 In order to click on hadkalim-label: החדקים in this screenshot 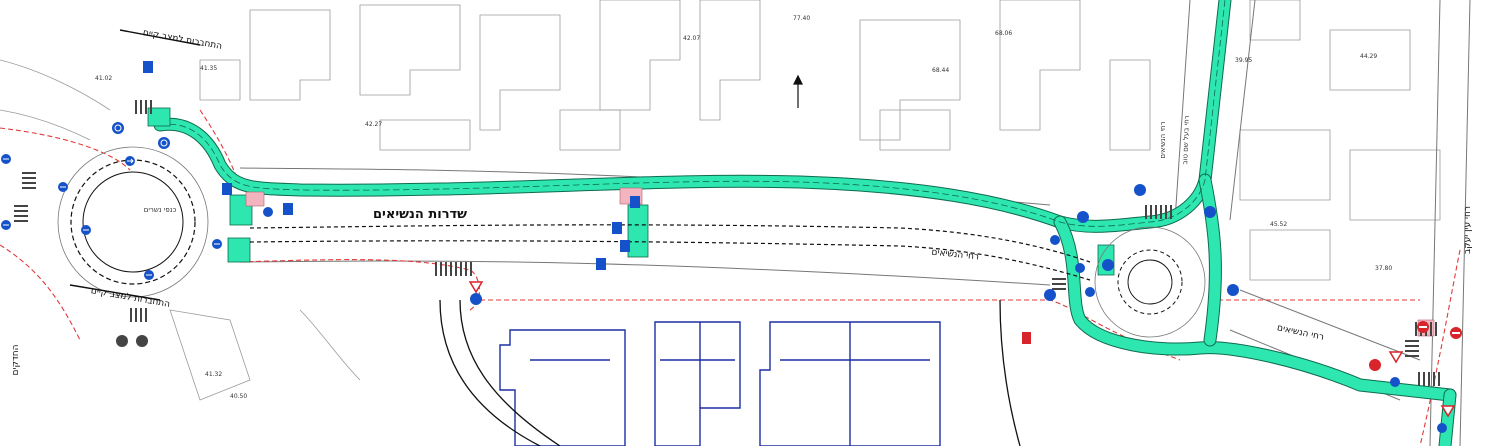, I will do `click(16, 359)`.